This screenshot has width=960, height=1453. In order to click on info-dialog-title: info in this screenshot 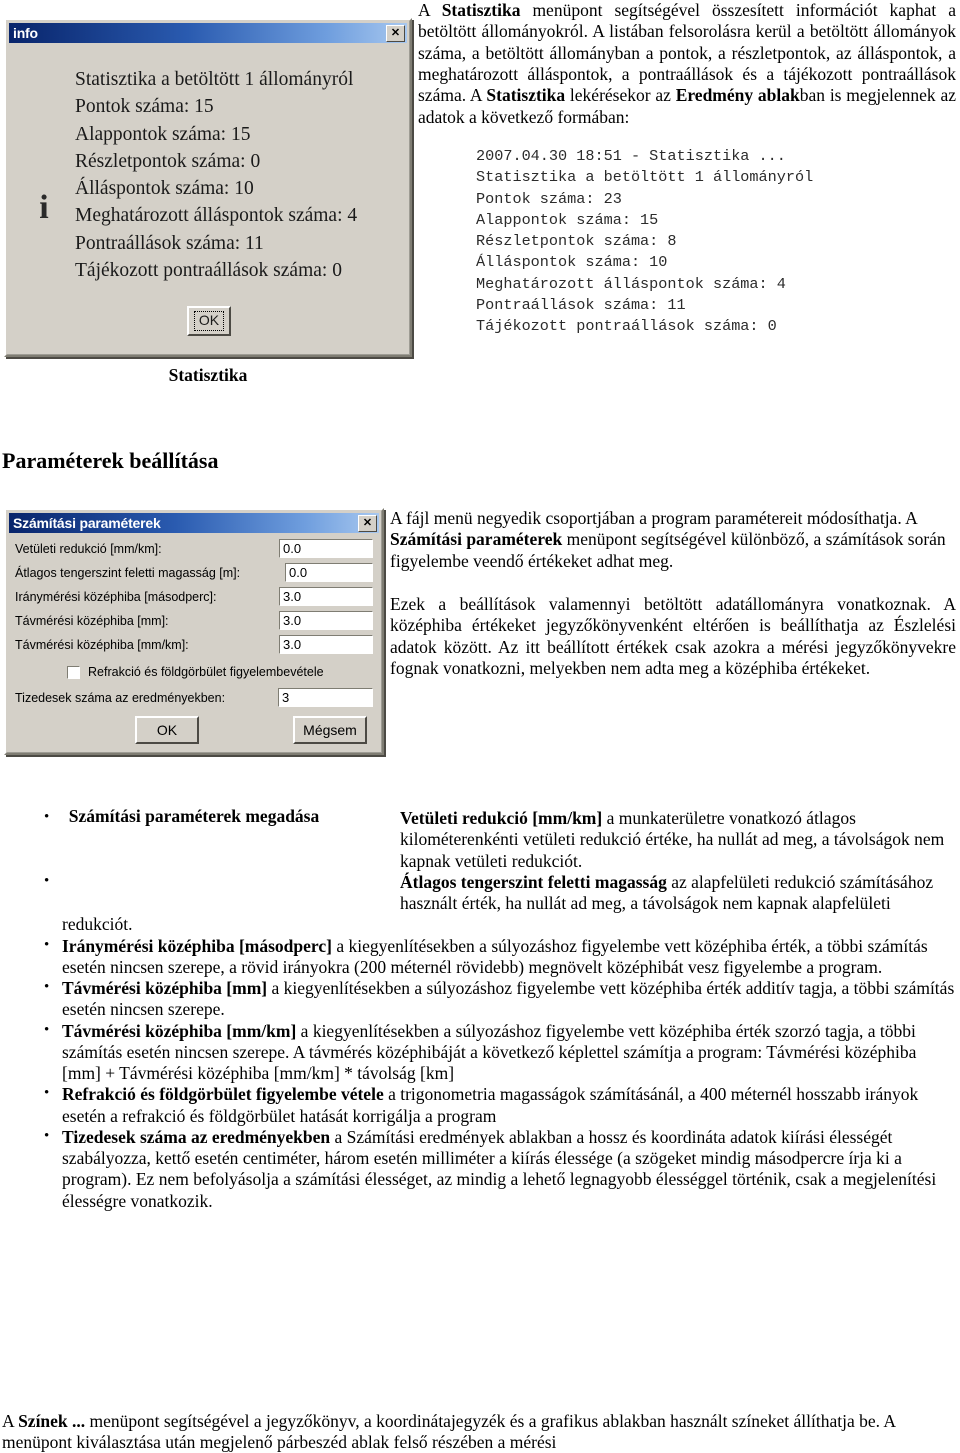, I will do `click(25, 33)`.